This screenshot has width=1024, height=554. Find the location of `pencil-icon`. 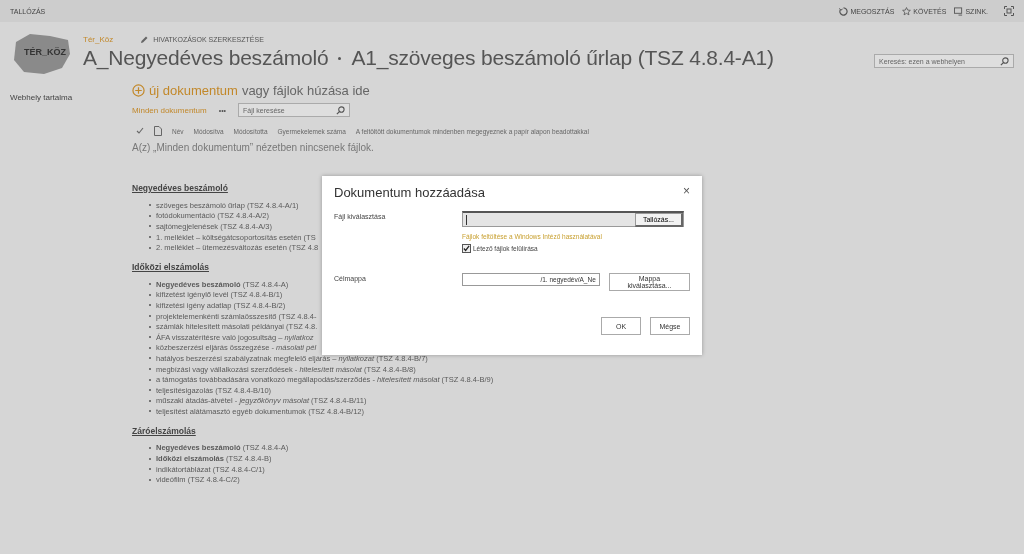

pencil-icon is located at coordinates (144, 39).